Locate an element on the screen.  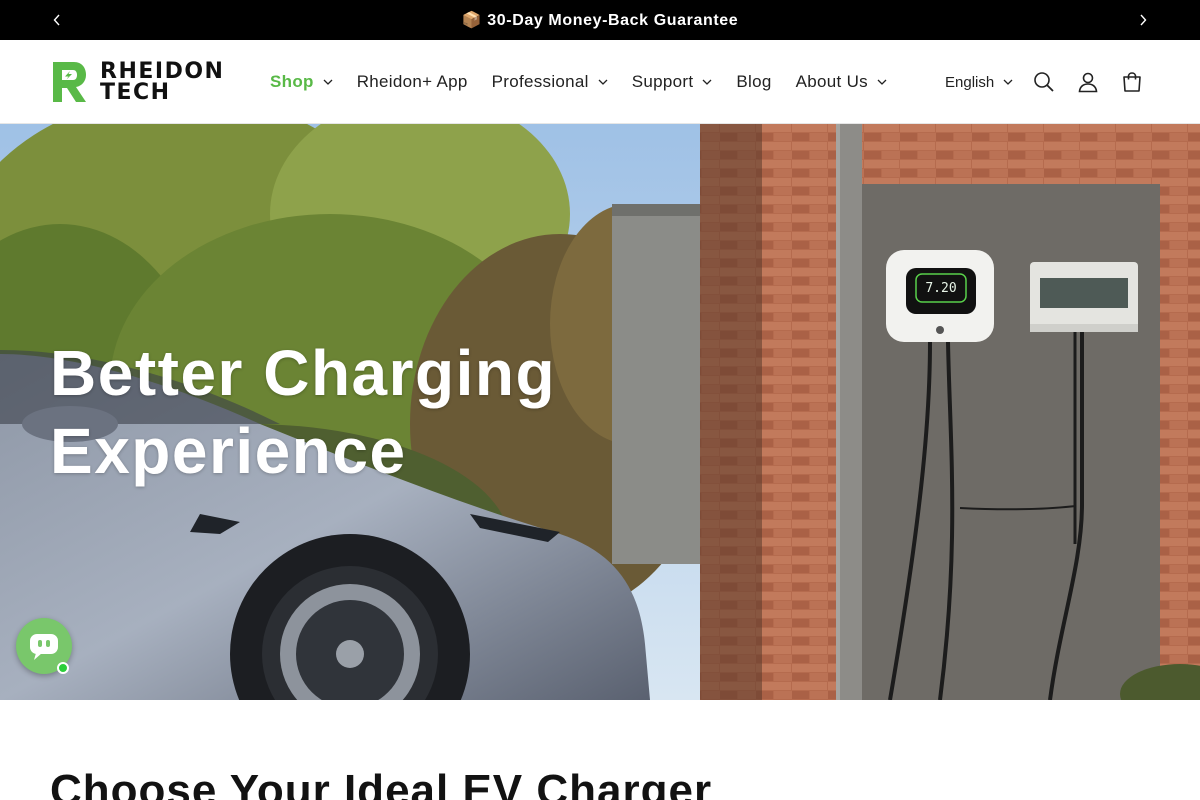
nav-item-label: Shop is located at coordinates (292, 81).